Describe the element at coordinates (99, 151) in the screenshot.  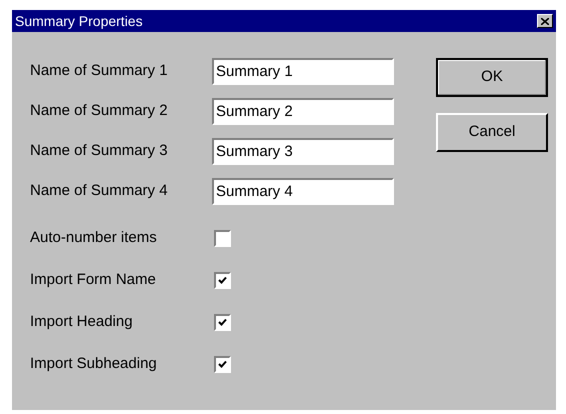
I see `field-label: Name of Summary 3` at that location.